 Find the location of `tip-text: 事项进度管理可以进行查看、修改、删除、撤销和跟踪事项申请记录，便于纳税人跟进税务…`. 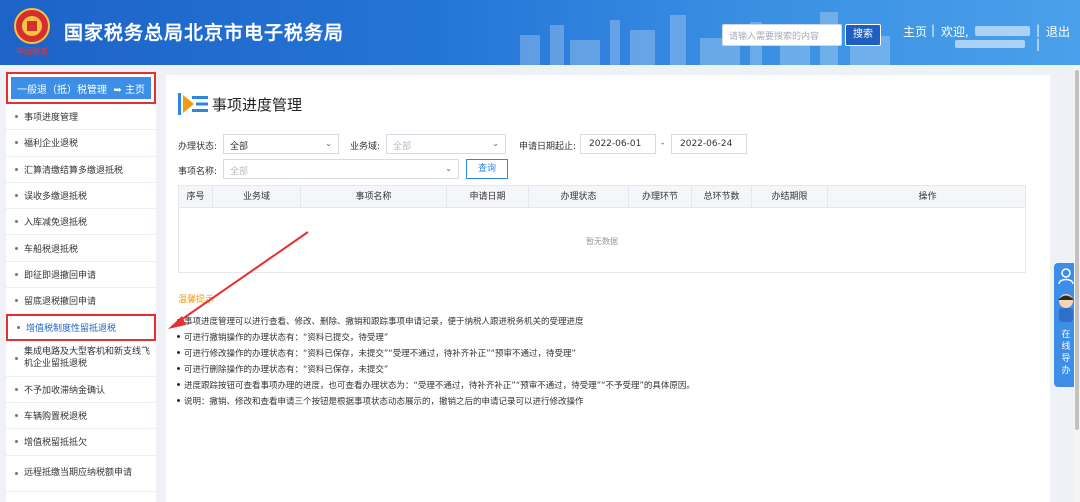

tip-text: 事项进度管理可以进行查看、修改、删除、撤销和跟踪事项申请记录，便于纳税人跟进税务… is located at coordinates (384, 322).